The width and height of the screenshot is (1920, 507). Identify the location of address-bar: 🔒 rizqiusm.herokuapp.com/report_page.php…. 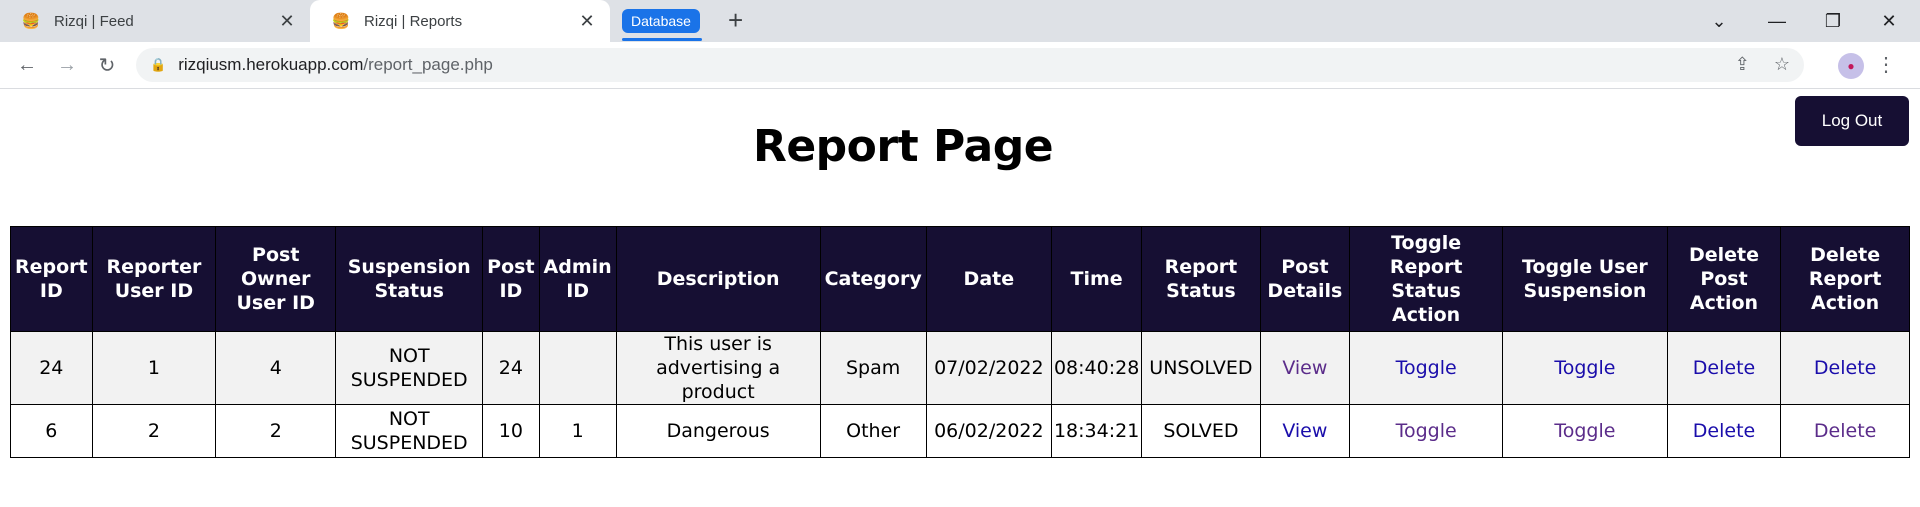
(970, 65).